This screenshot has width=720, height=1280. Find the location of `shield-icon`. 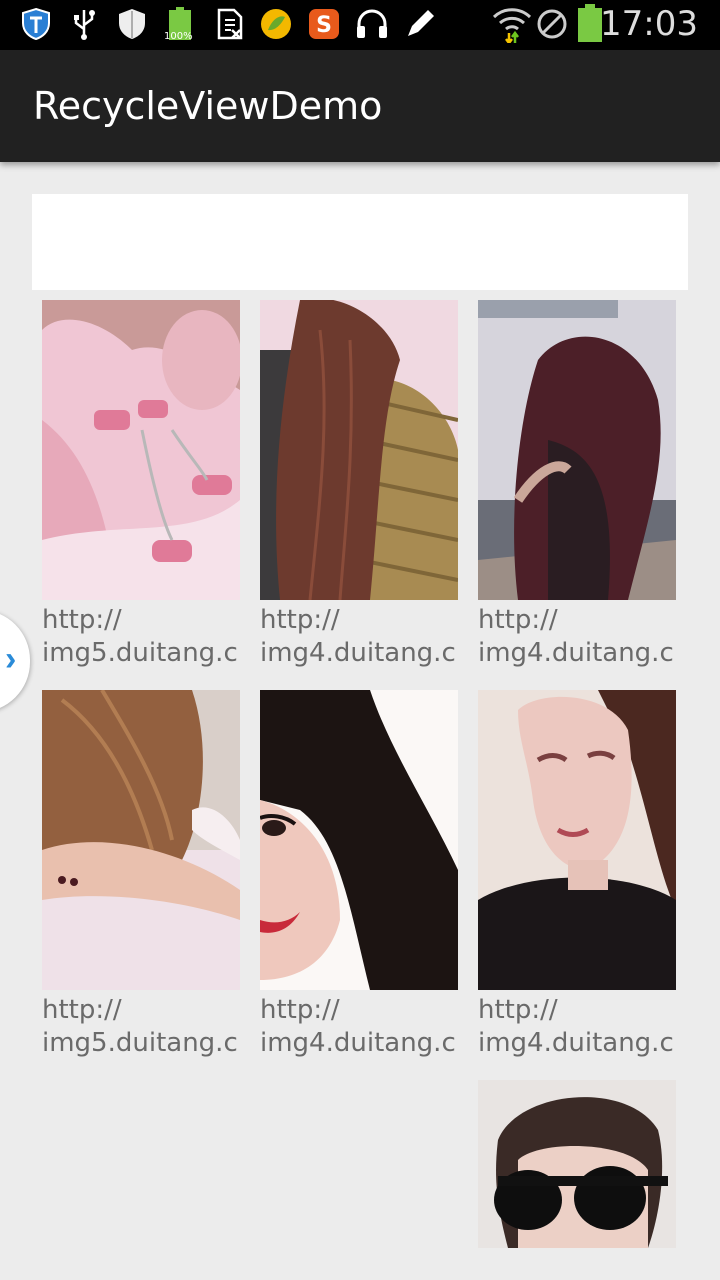

shield-icon is located at coordinates (36, 24).